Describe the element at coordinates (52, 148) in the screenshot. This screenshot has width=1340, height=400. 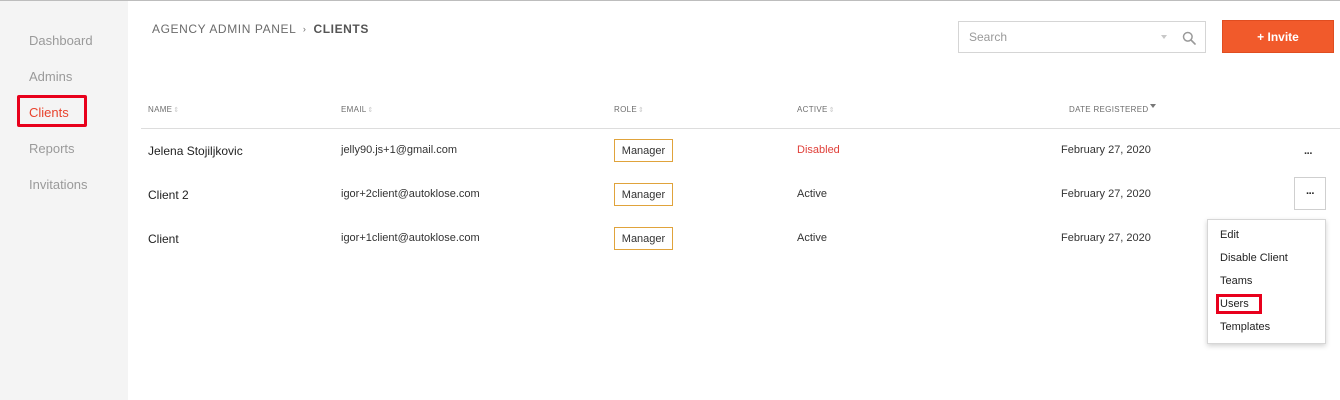
I see `sidebar-item-reports: Reports` at that location.